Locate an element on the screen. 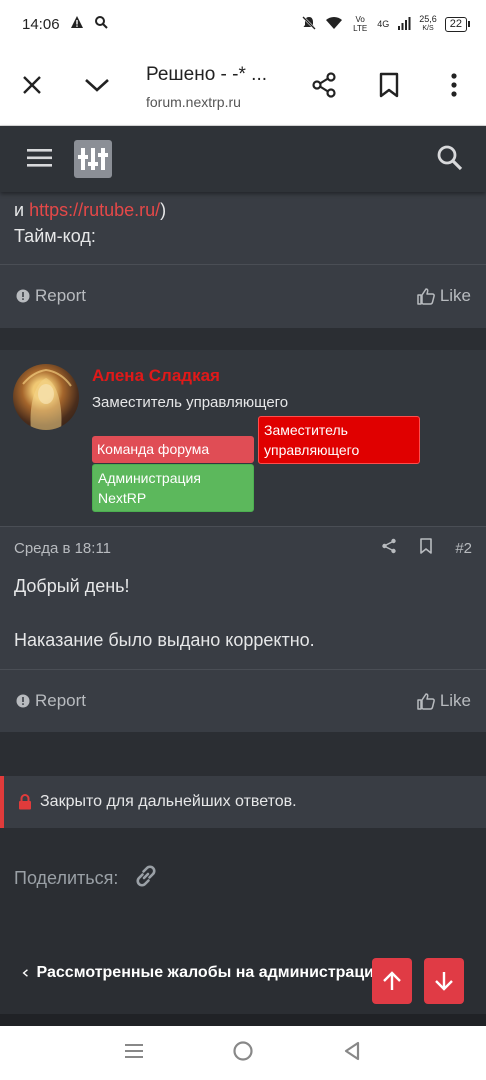 This screenshot has width=486, height=1080. report-button-2: Report is located at coordinates (51, 701).